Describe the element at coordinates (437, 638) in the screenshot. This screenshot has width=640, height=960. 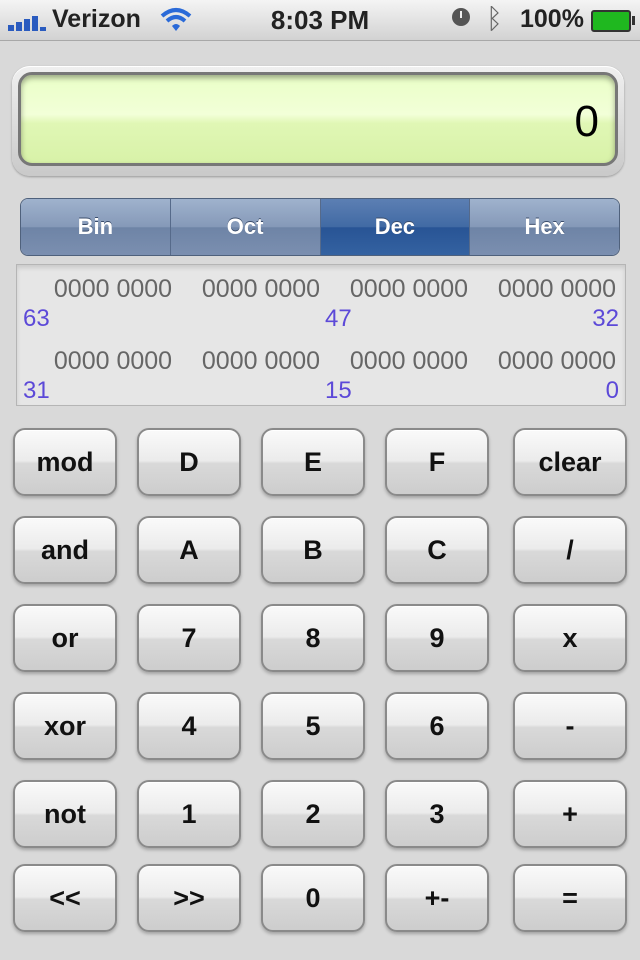
I see `digit-9-key: 9` at that location.